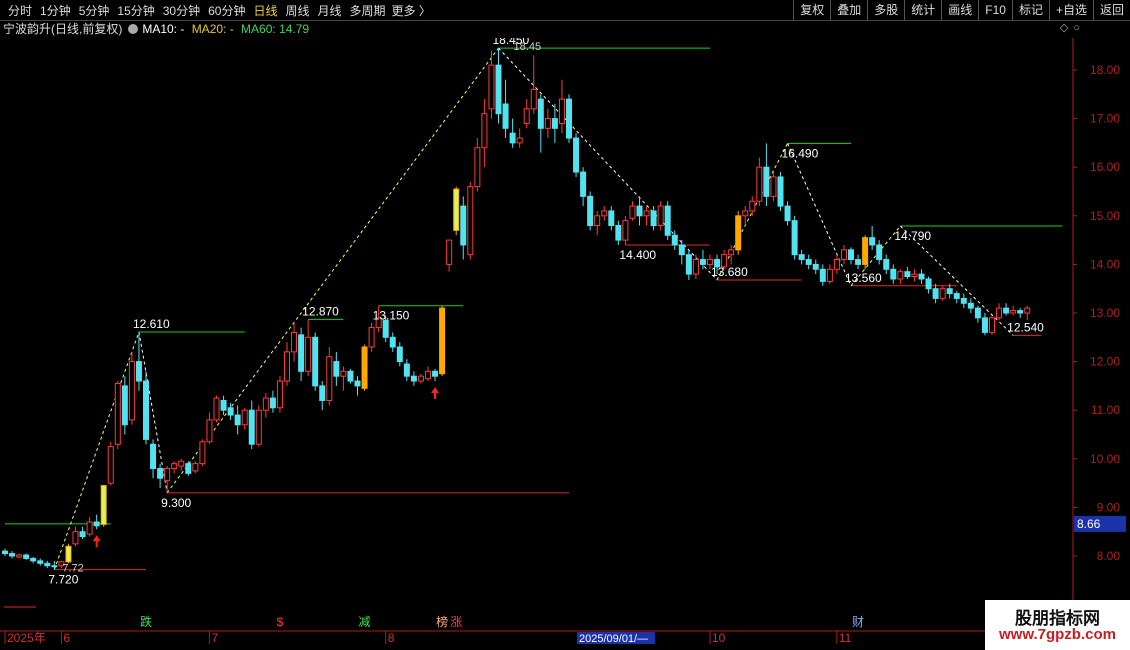  What do you see at coordinates (1030, 10) in the screenshot?
I see `mark-button: 标记` at bounding box center [1030, 10].